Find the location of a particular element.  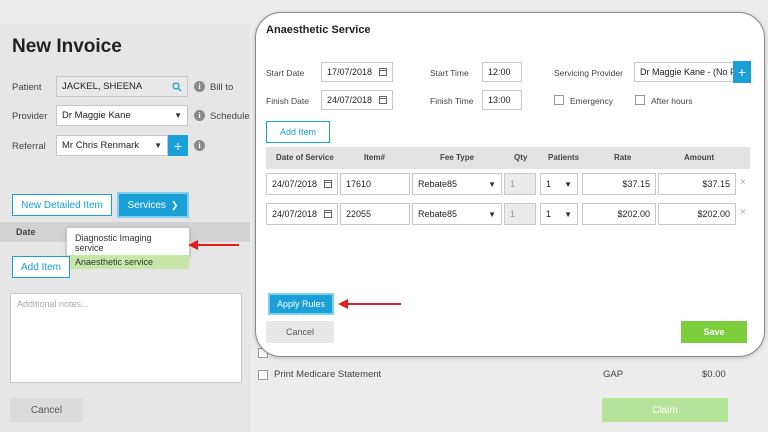

row2-rate-field: $202.00 is located at coordinates (619, 214).